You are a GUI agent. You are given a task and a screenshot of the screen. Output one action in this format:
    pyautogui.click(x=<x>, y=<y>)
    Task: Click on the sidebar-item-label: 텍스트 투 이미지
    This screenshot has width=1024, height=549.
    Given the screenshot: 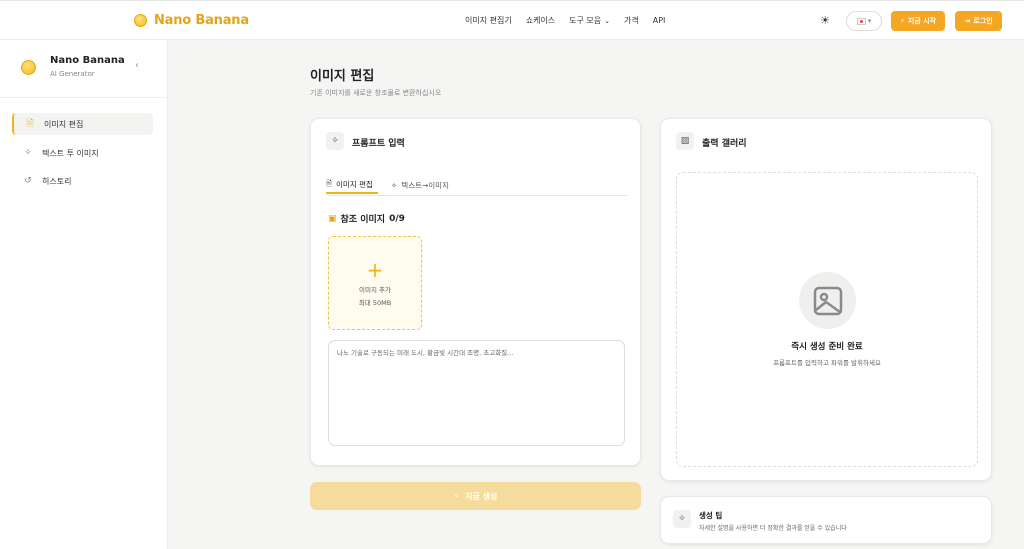 What is the action you would take?
    pyautogui.click(x=70, y=153)
    